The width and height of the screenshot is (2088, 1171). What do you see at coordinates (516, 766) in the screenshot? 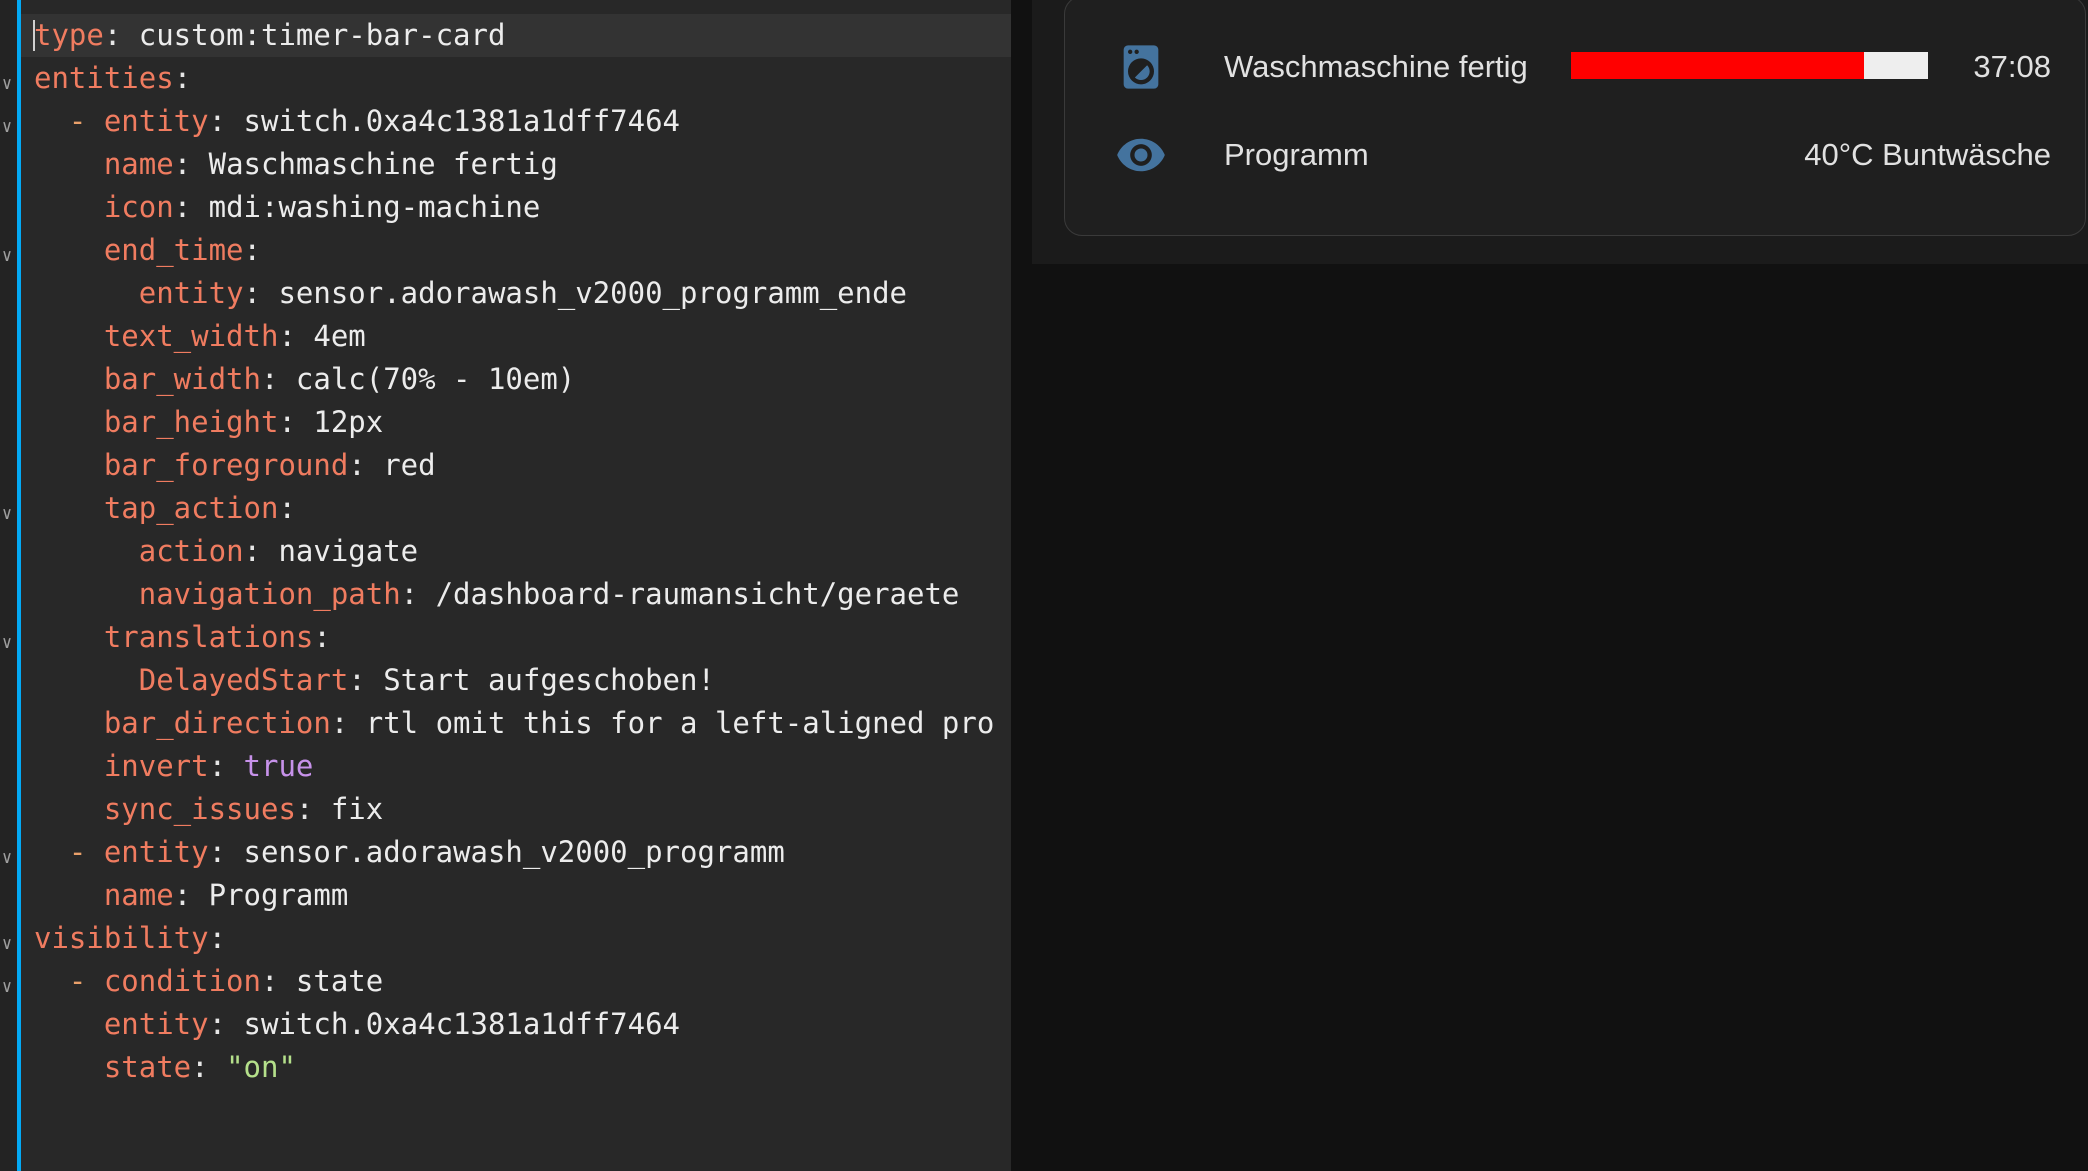
I see `code-line: invert: true` at bounding box center [516, 766].